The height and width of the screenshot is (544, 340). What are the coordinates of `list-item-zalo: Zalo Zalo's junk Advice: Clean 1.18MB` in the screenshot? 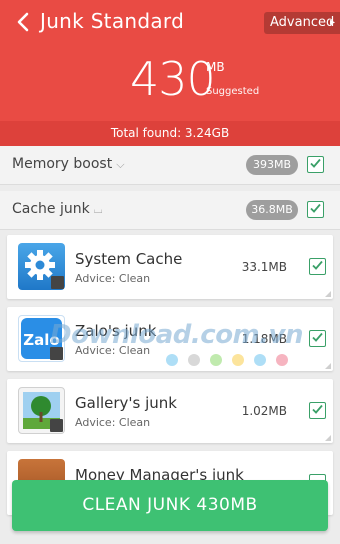 It's located at (170, 339).